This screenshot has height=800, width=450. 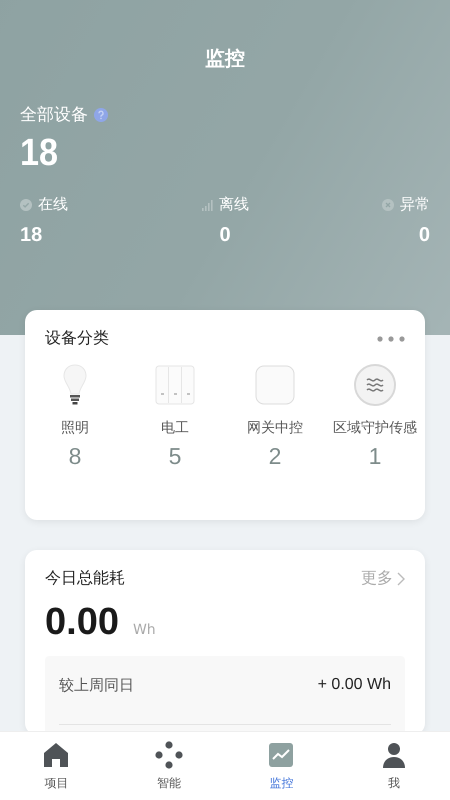 I want to click on category-label: 网关中控, so click(x=275, y=428).